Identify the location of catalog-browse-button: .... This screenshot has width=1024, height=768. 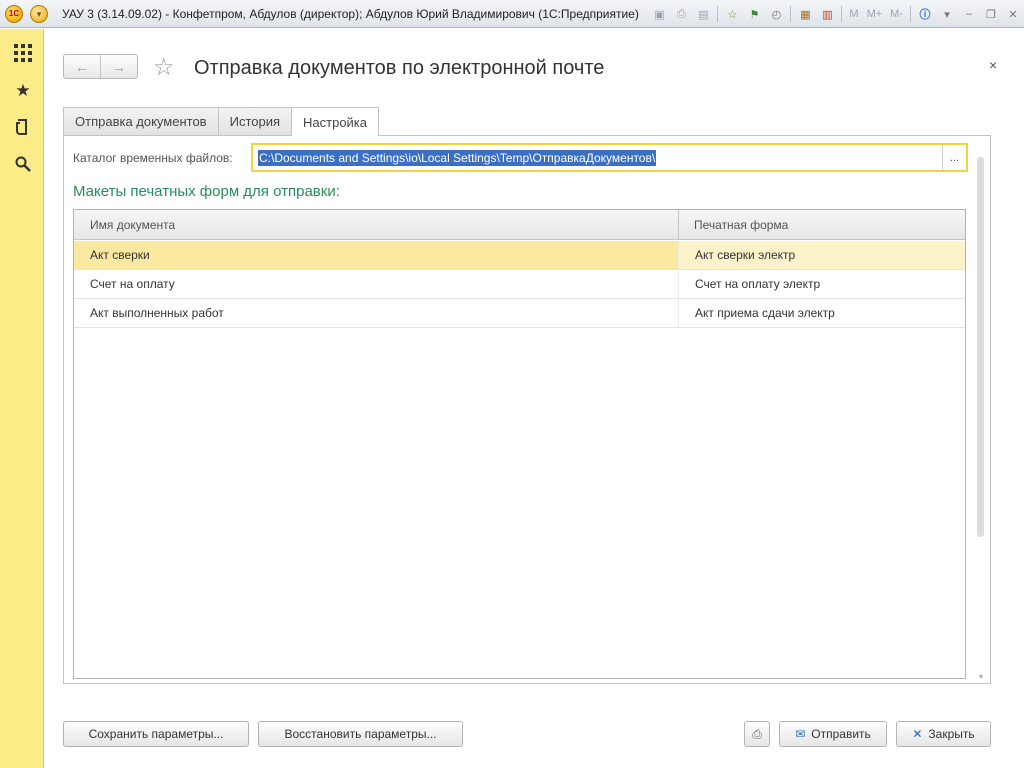
(954, 157).